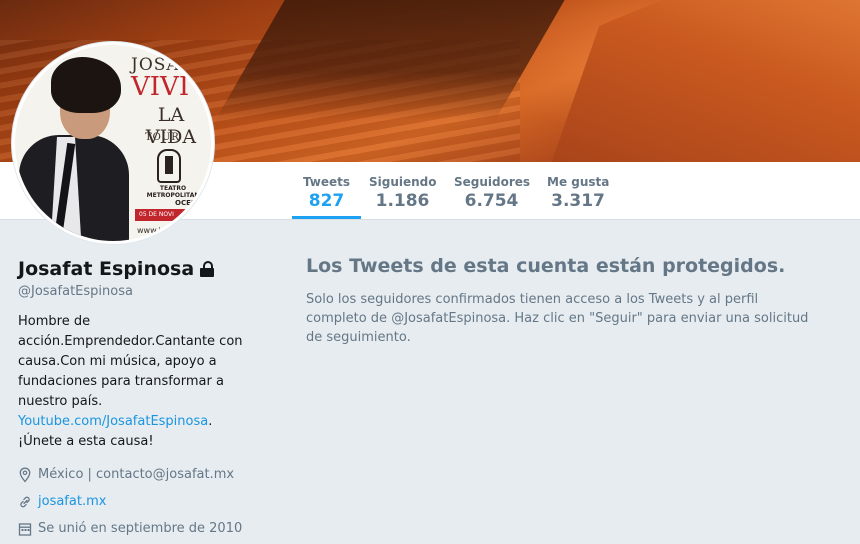 This screenshot has width=860, height=544. What do you see at coordinates (113, 421) in the screenshot?
I see `bio-youtube-link: Youtube.com/JosafatEspinosa` at bounding box center [113, 421].